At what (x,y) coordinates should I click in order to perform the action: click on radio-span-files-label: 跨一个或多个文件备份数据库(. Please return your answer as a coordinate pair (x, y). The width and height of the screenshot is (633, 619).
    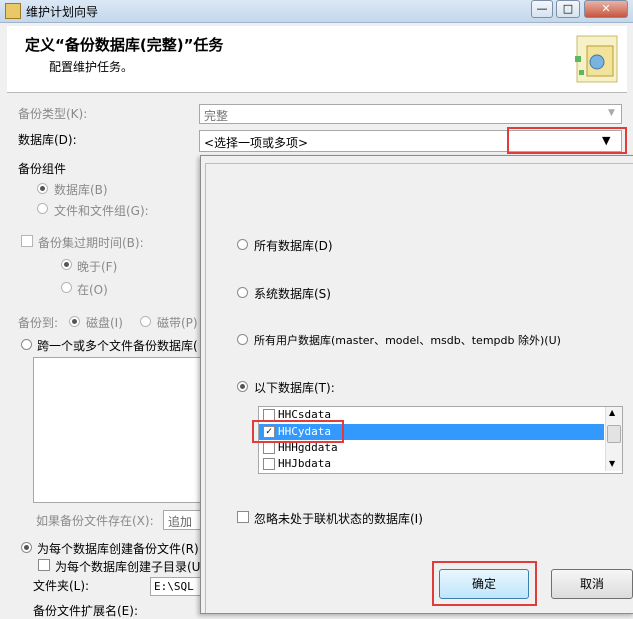
    Looking at the image, I should click on (117, 346).